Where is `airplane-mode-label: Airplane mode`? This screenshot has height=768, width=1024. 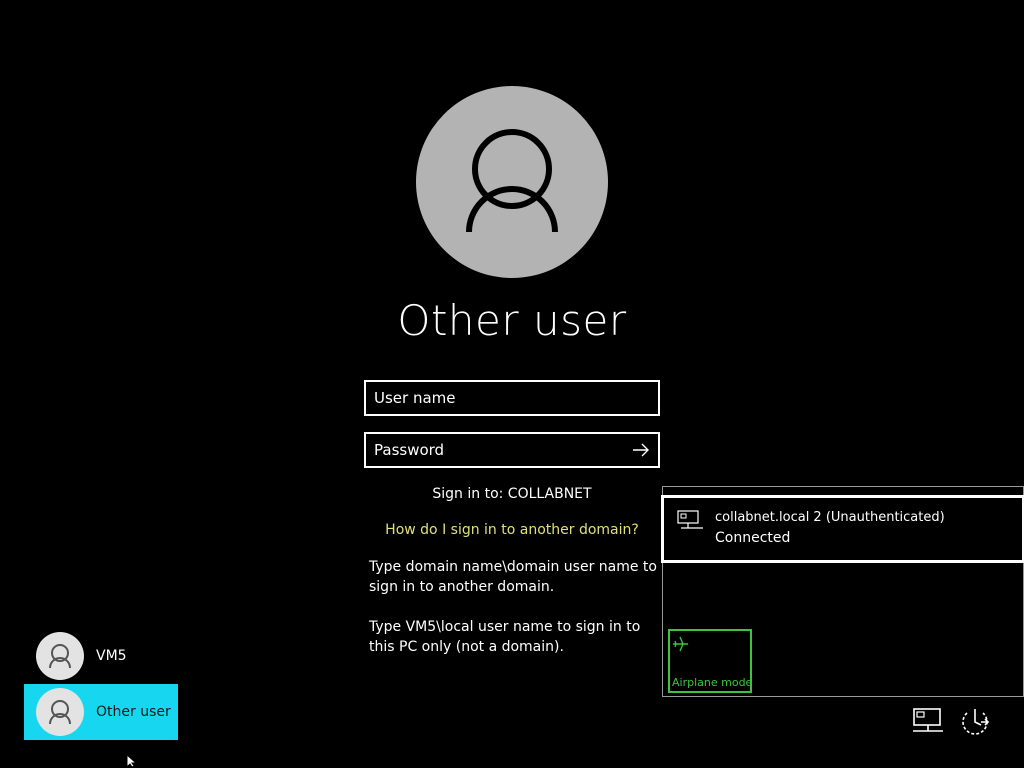 airplane-mode-label: Airplane mode is located at coordinates (712, 682).